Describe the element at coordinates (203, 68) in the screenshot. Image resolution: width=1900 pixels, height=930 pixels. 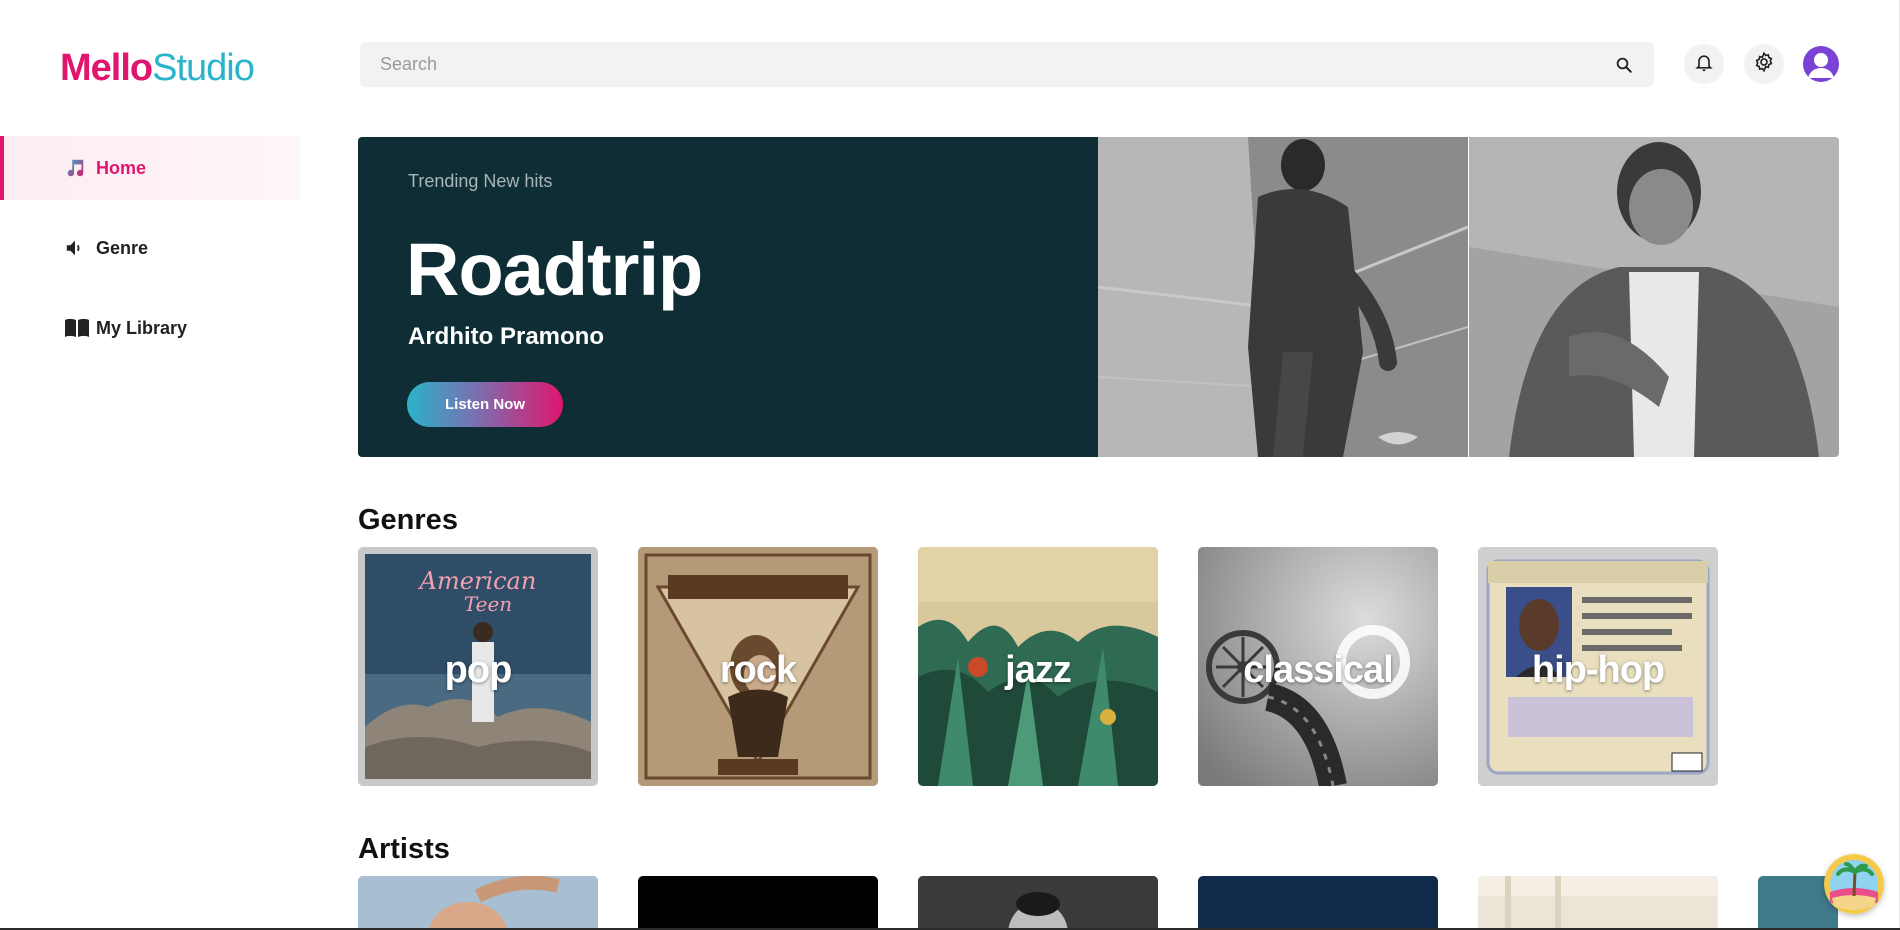
I see `logo-text-studio: Studio` at that location.